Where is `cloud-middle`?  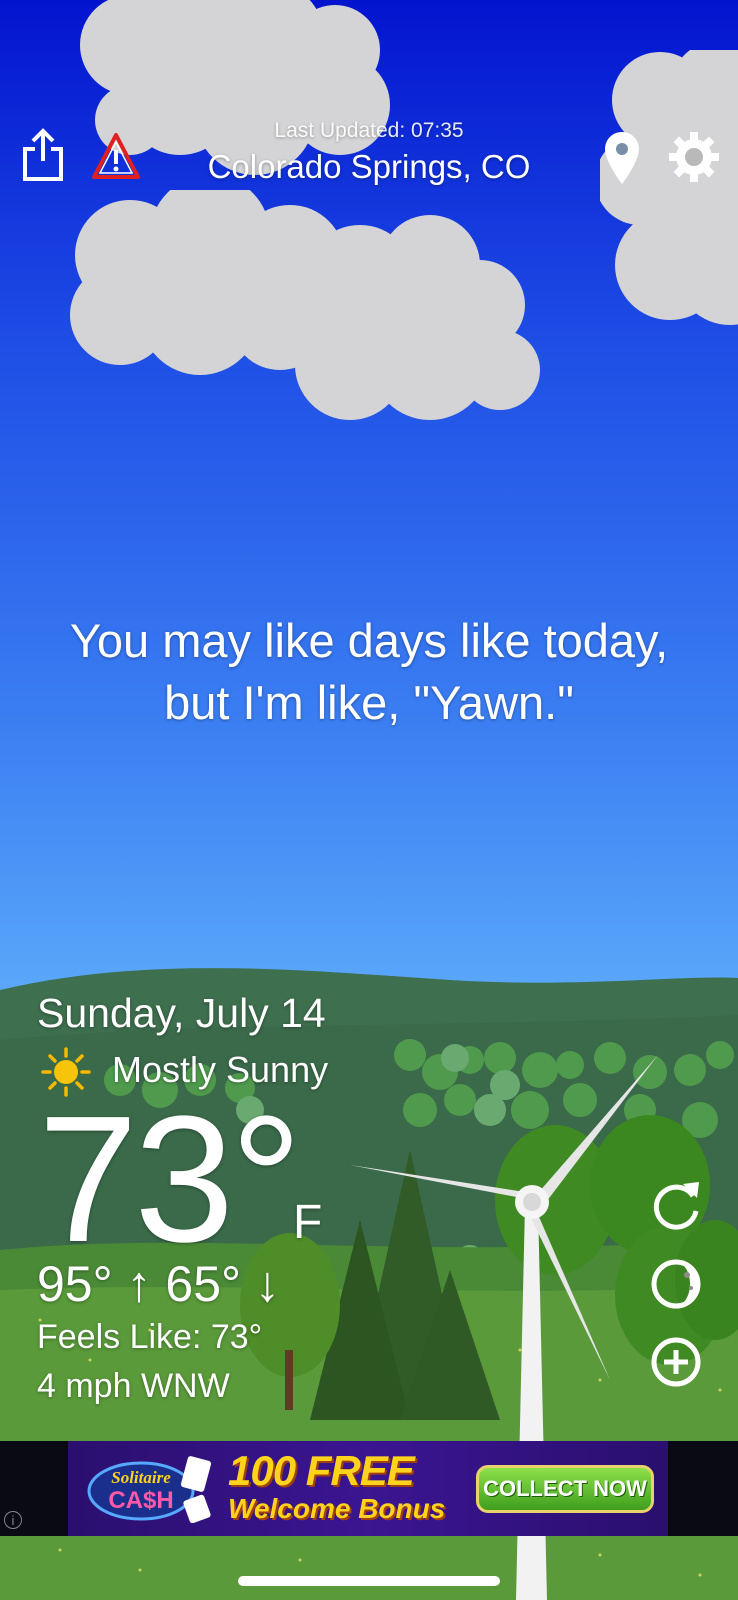 cloud-middle is located at coordinates (305, 305).